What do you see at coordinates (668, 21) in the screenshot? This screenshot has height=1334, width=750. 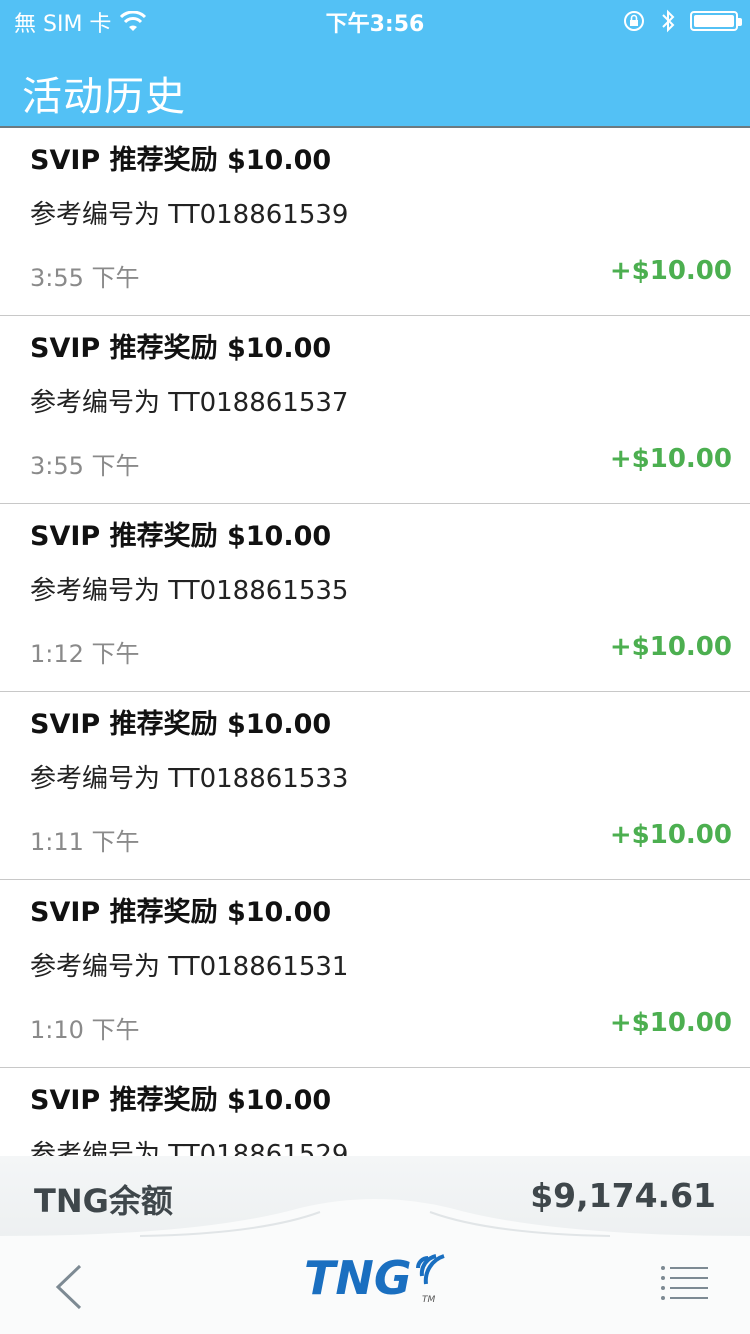 I see `bluetooth-icon` at bounding box center [668, 21].